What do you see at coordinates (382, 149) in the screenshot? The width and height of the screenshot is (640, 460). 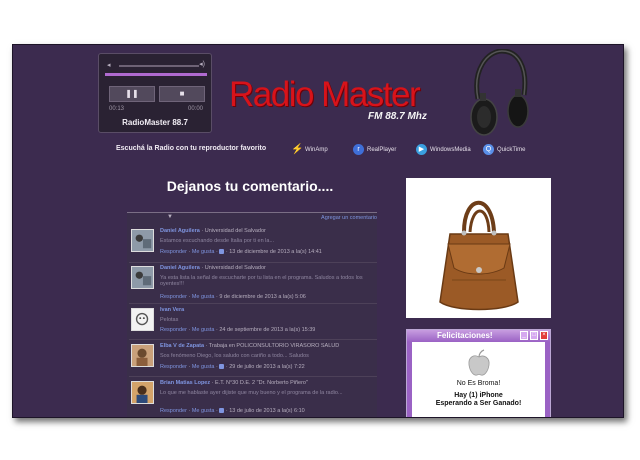 I see `realplayer-label: RealPlayer` at bounding box center [382, 149].